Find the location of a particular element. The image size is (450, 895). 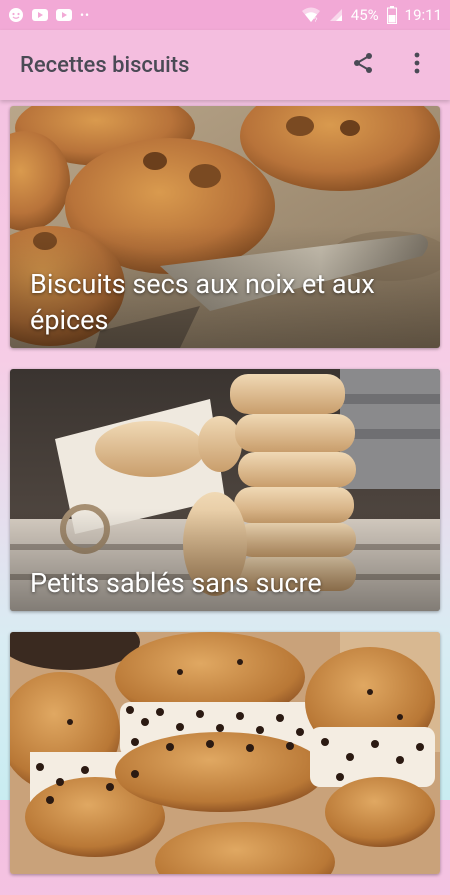

share-icon is located at coordinates (363, 65).